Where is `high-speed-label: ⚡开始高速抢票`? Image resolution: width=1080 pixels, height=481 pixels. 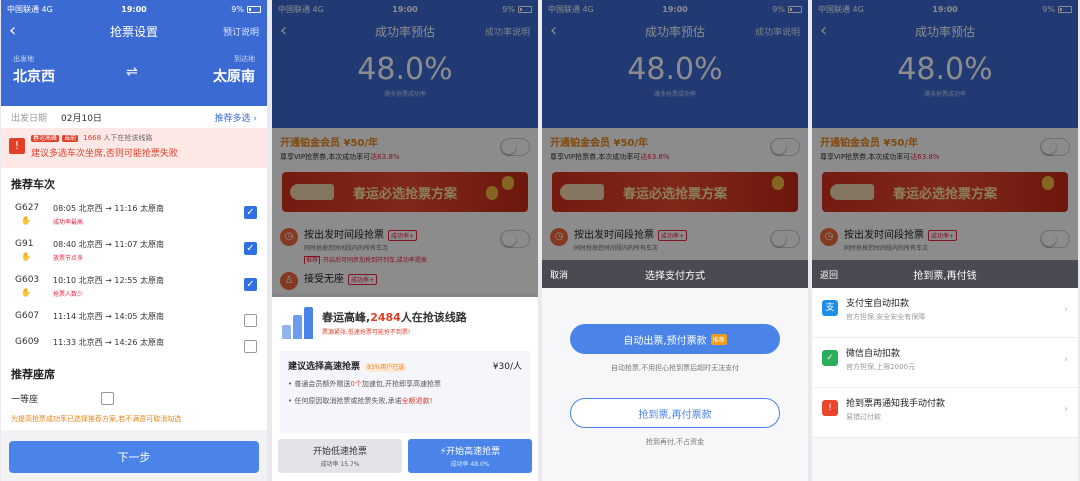
high-speed-label: ⚡开始高速抢票 is located at coordinates (470, 452).